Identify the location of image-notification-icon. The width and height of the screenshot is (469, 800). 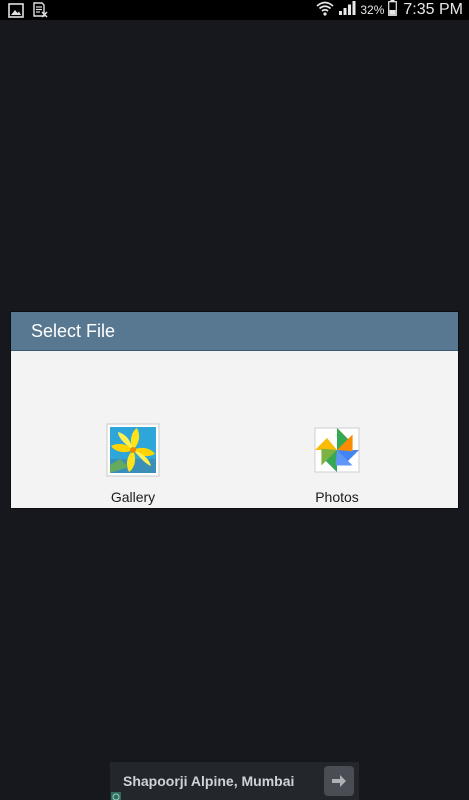
(16, 12).